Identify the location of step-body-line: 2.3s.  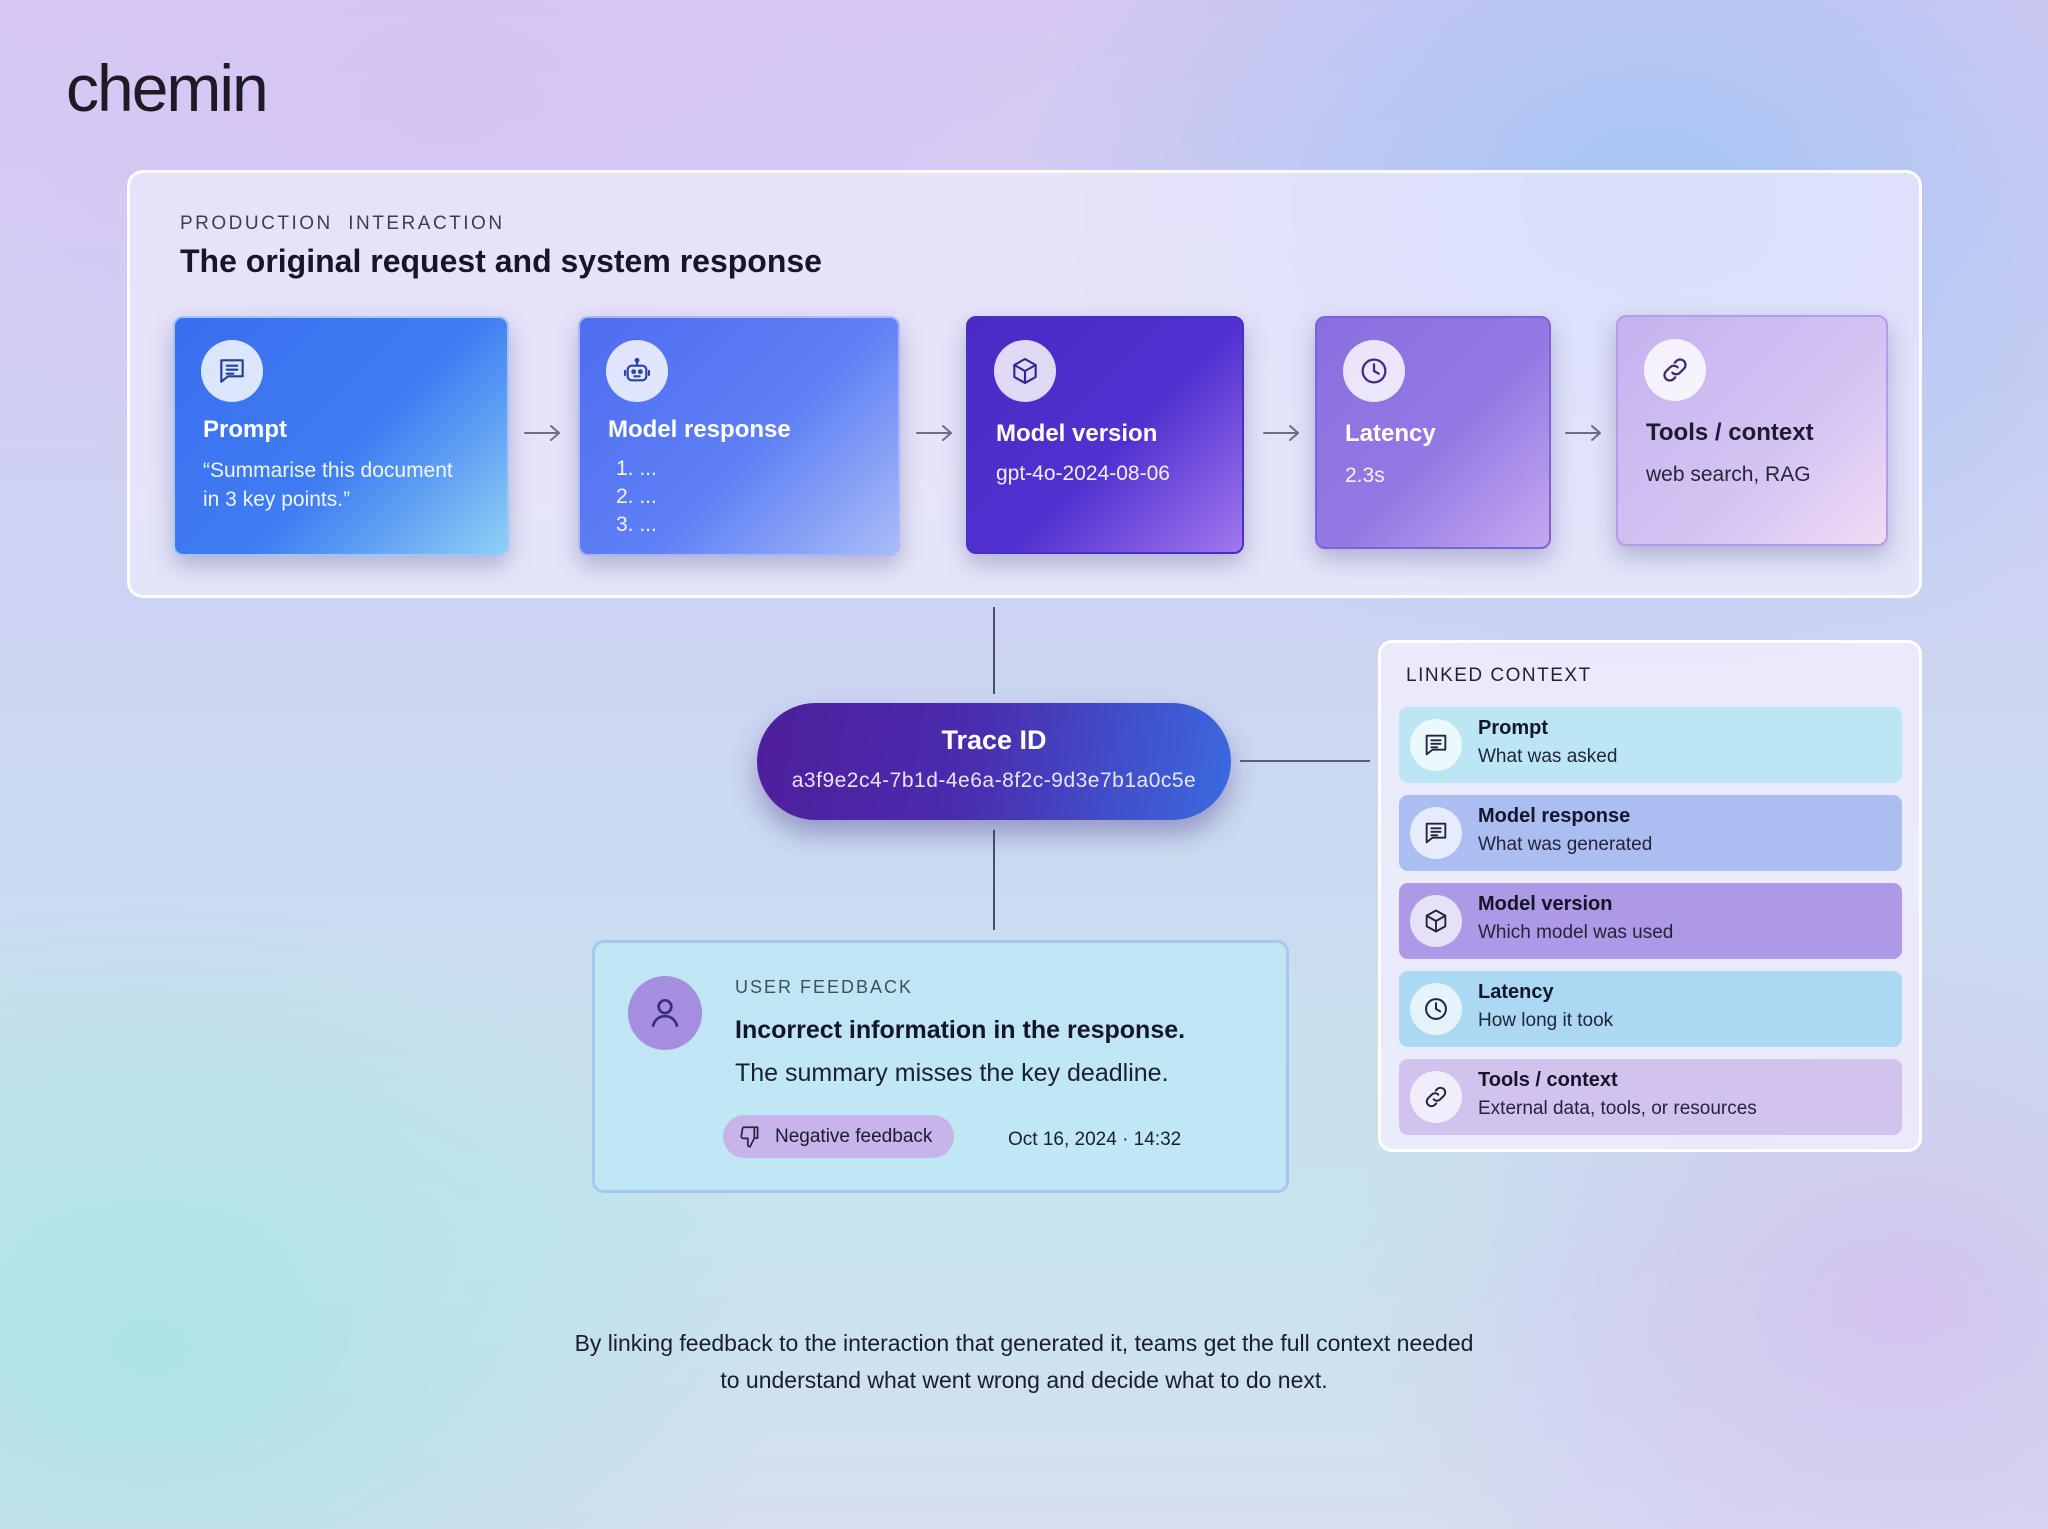
(1365, 475).